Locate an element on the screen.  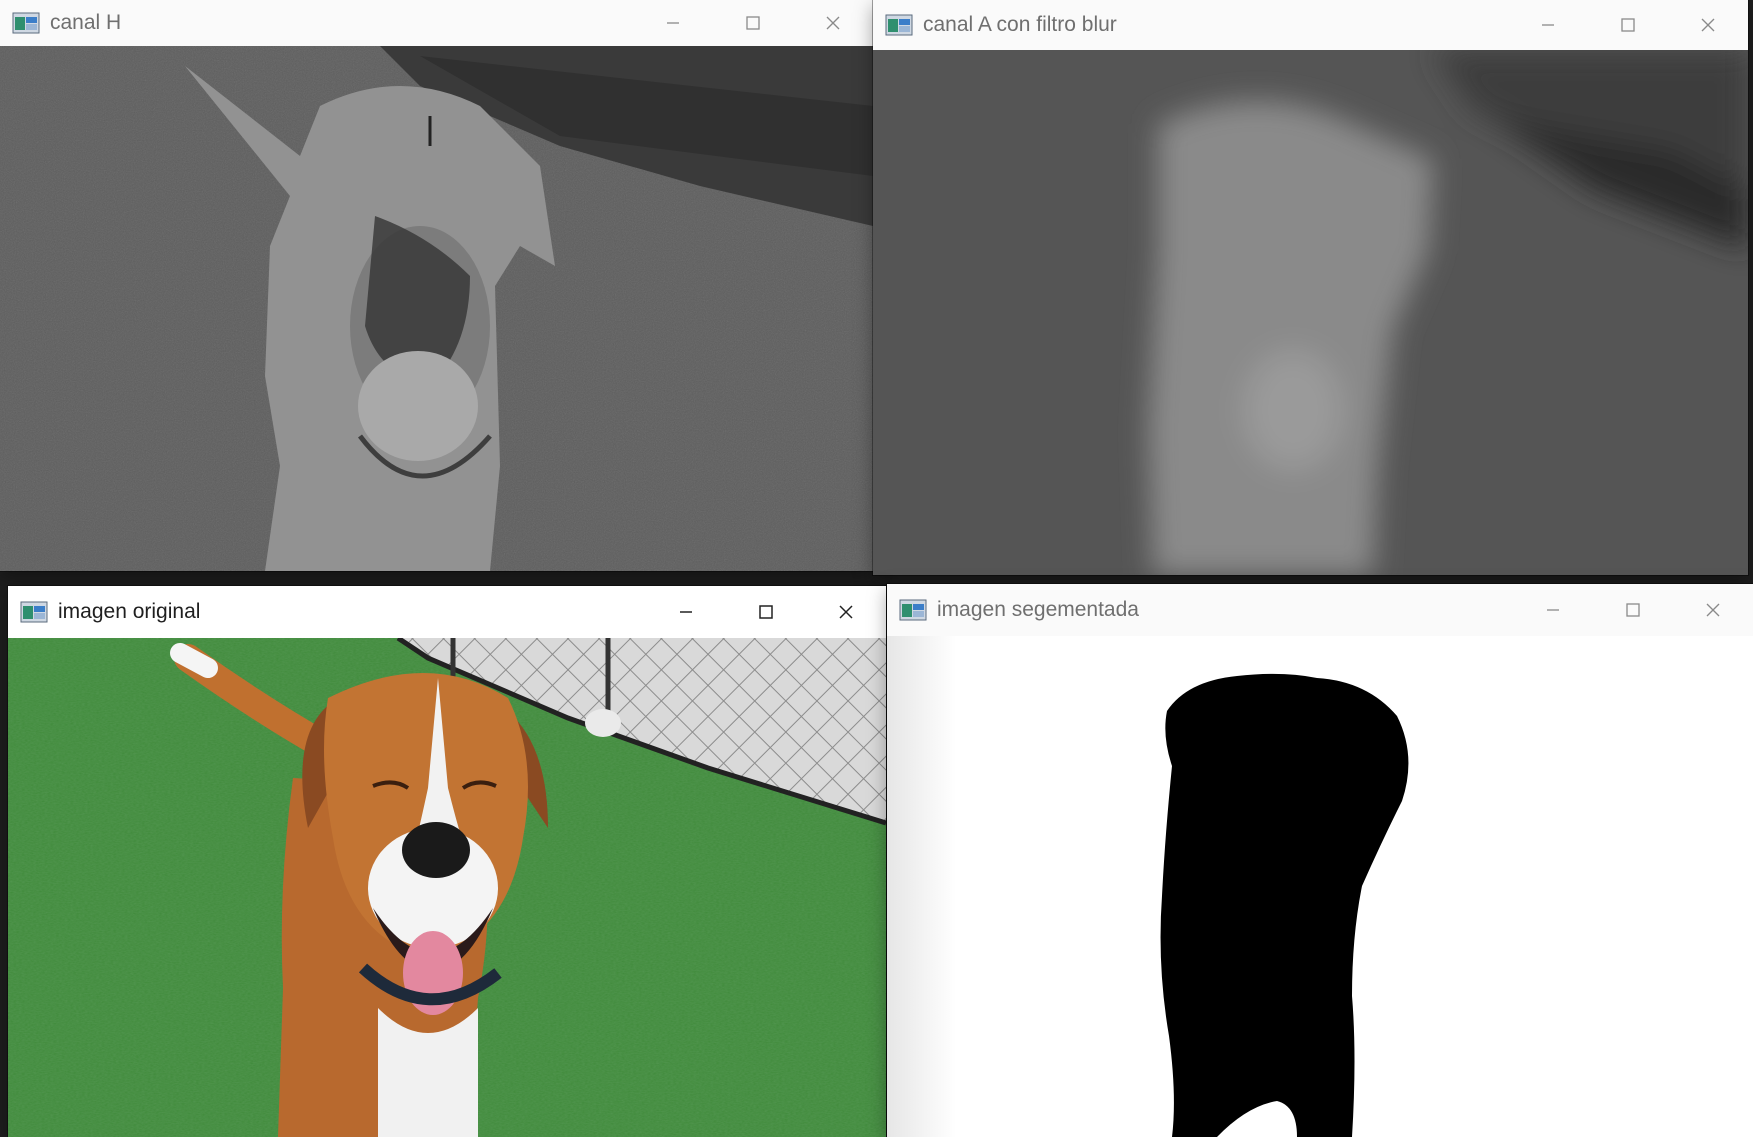
window-title: canal A con filtro blur is located at coordinates (1020, 24).